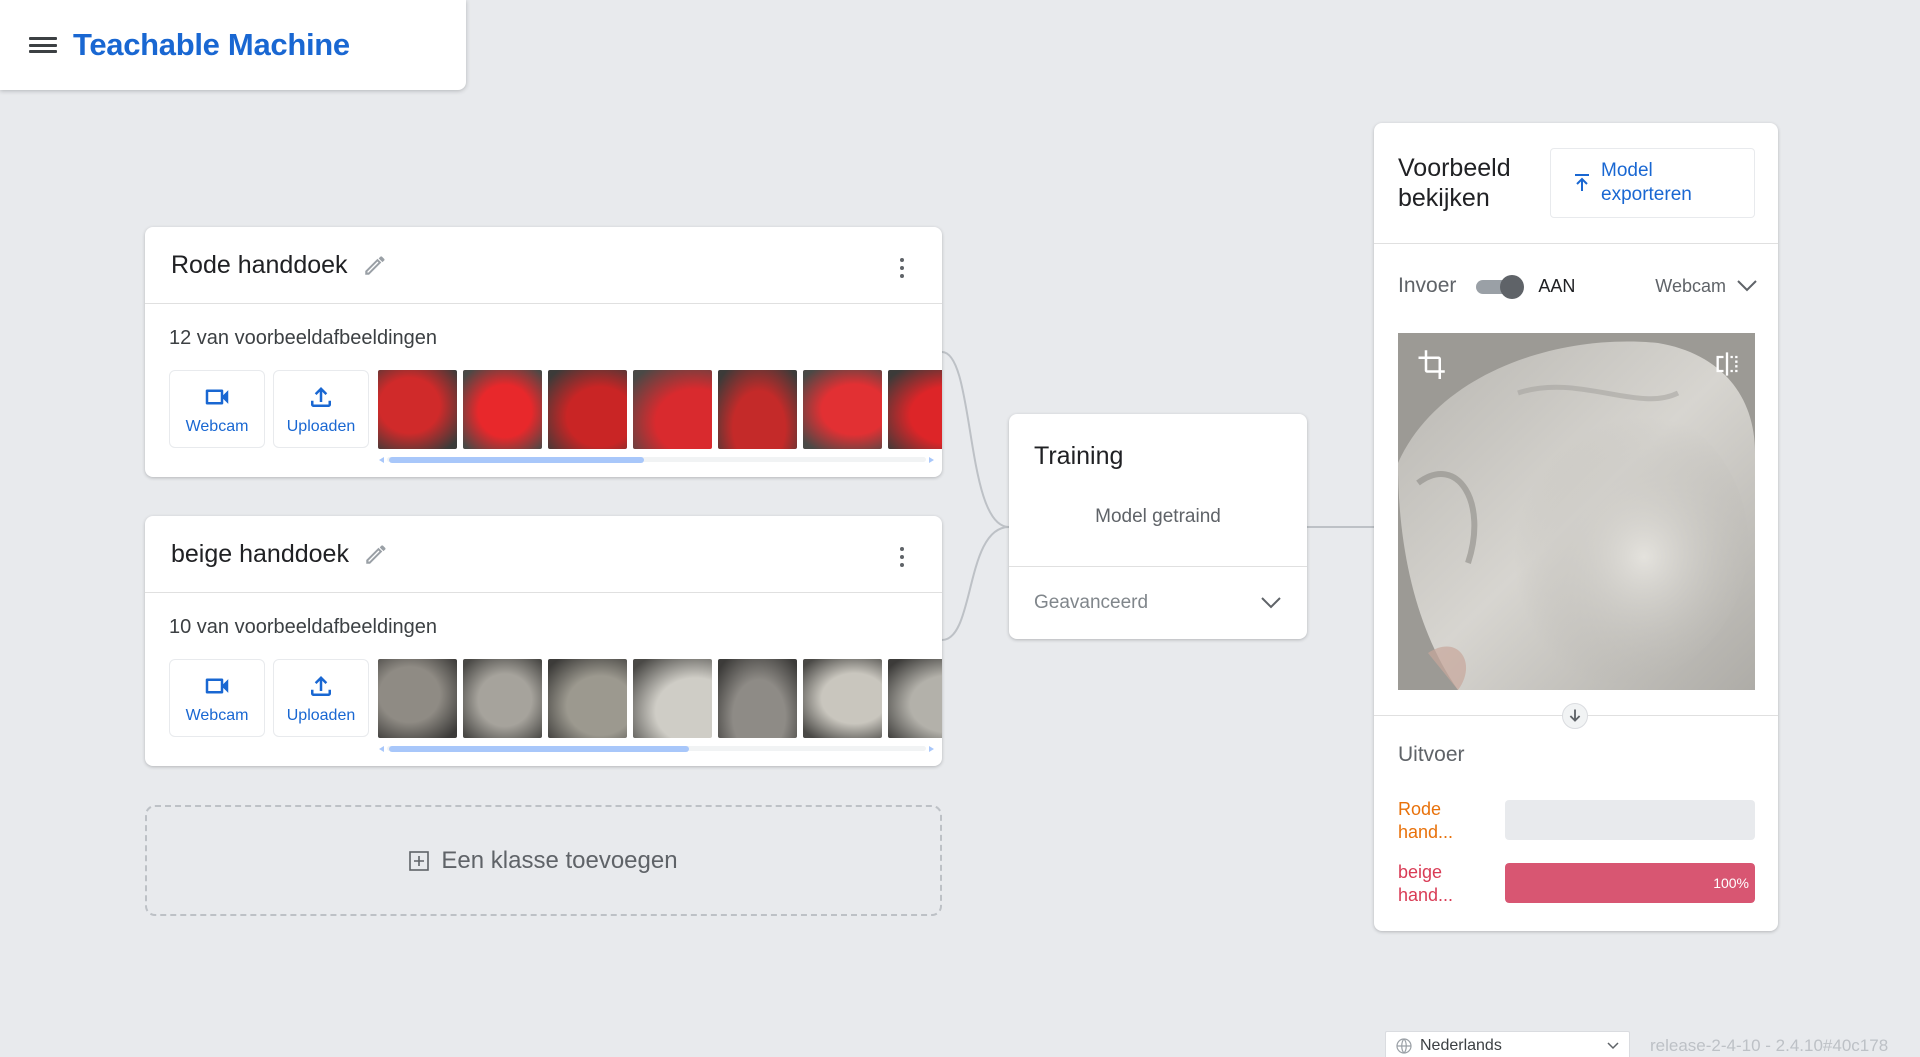 The height and width of the screenshot is (1057, 1920). Describe the element at coordinates (1769, 1045) in the screenshot. I see `version-label: release-2-4-10 - 2.4.10#40c178` at that location.